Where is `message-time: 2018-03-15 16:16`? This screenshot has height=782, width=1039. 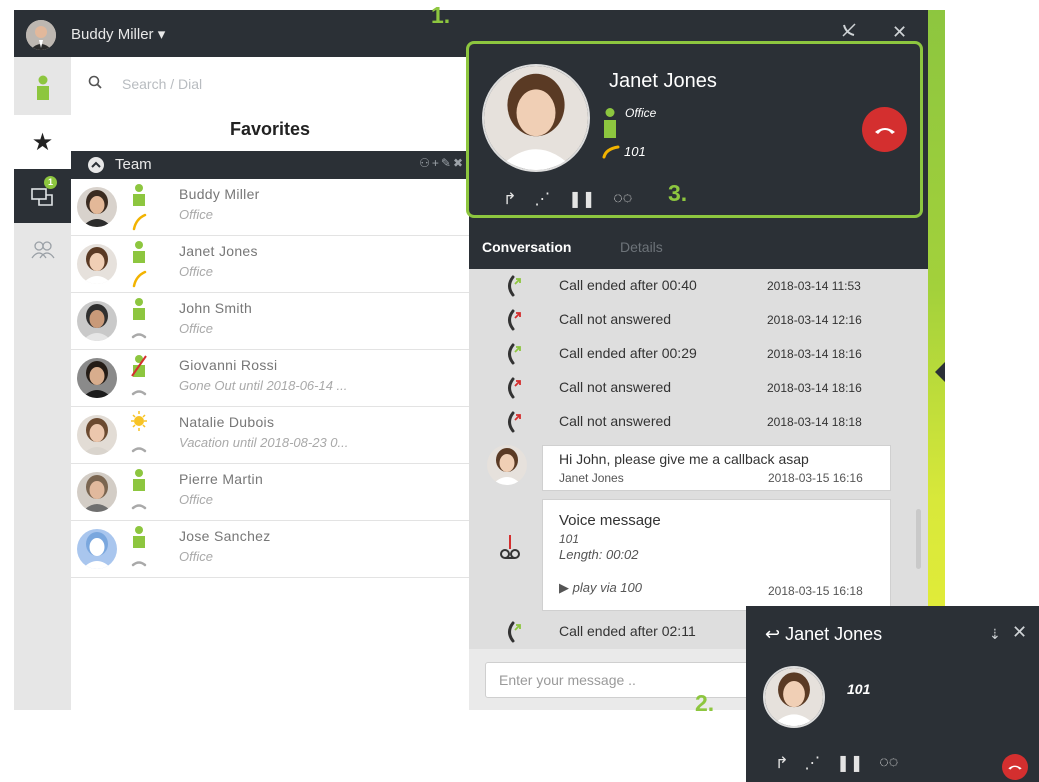 message-time: 2018-03-15 16:16 is located at coordinates (815, 478).